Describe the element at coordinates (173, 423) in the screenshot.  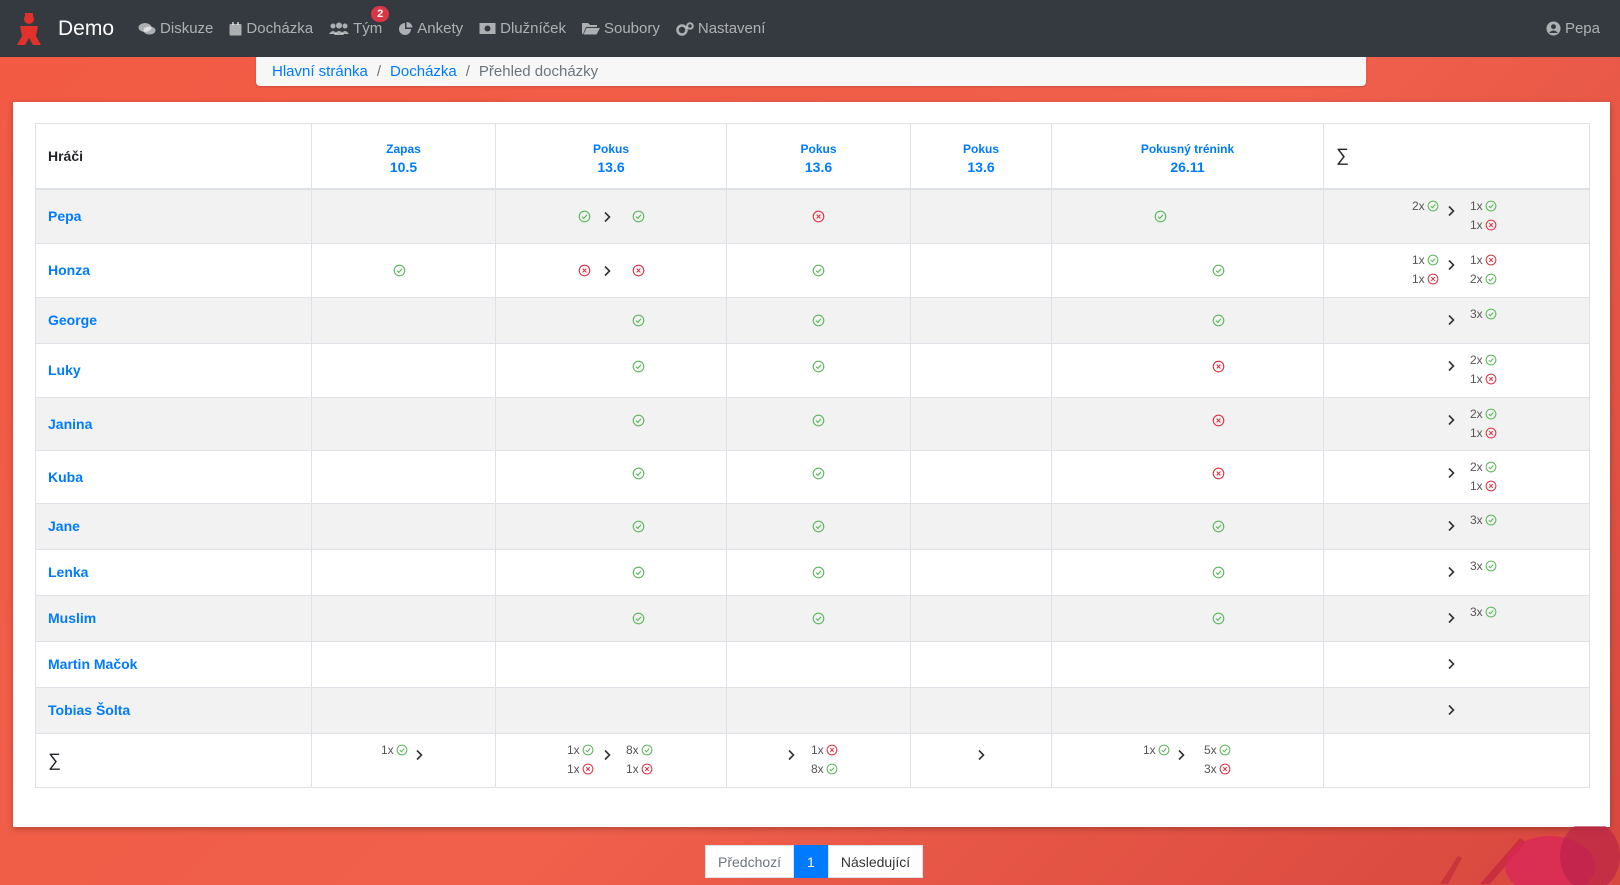
I see `player-link: Janina` at that location.